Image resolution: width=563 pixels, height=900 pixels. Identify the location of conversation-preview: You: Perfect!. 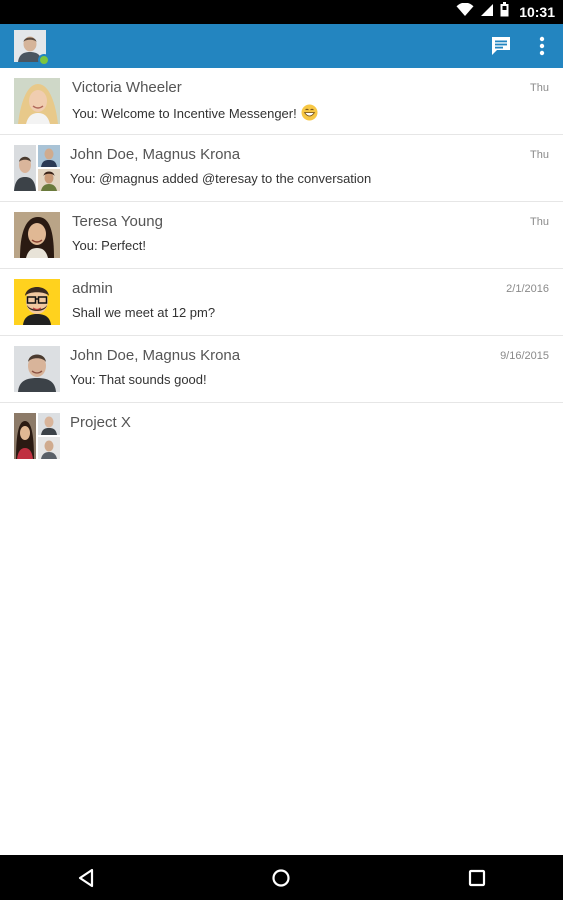
(109, 245).